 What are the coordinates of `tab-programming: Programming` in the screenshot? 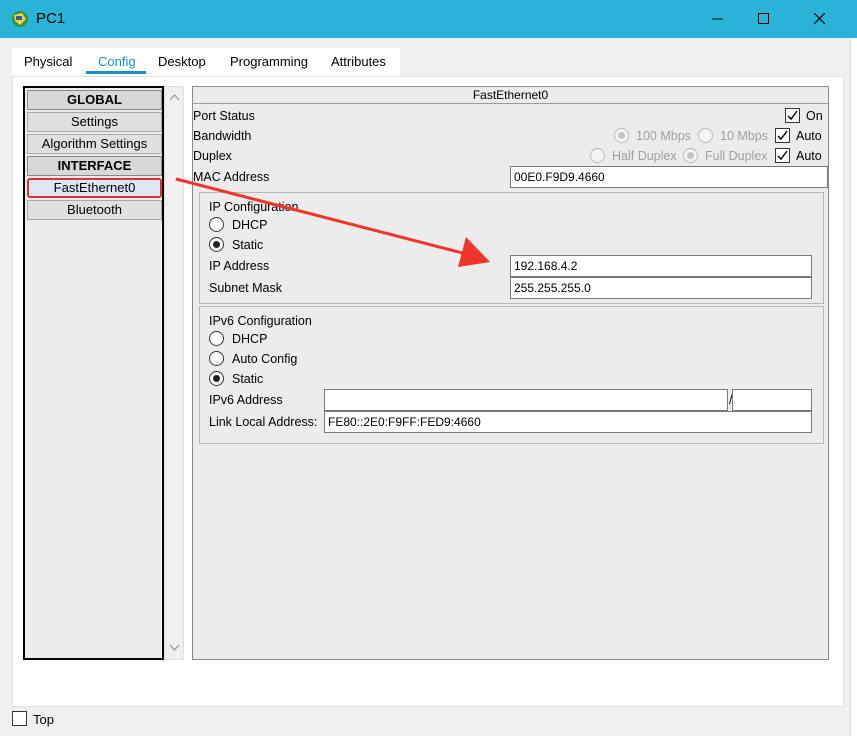 It's located at (269, 61).